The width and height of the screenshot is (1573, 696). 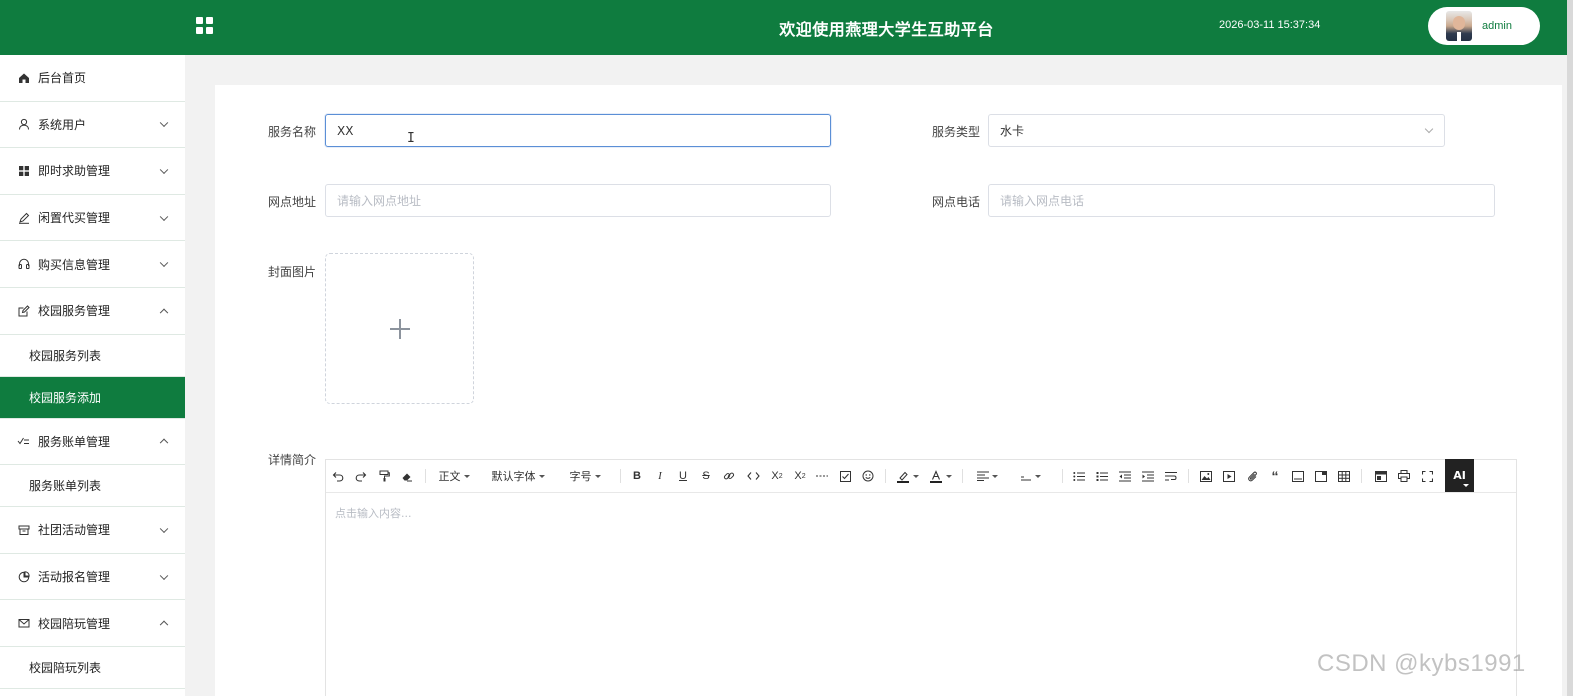 What do you see at coordinates (1252, 476) in the screenshot?
I see `attachment-icon` at bounding box center [1252, 476].